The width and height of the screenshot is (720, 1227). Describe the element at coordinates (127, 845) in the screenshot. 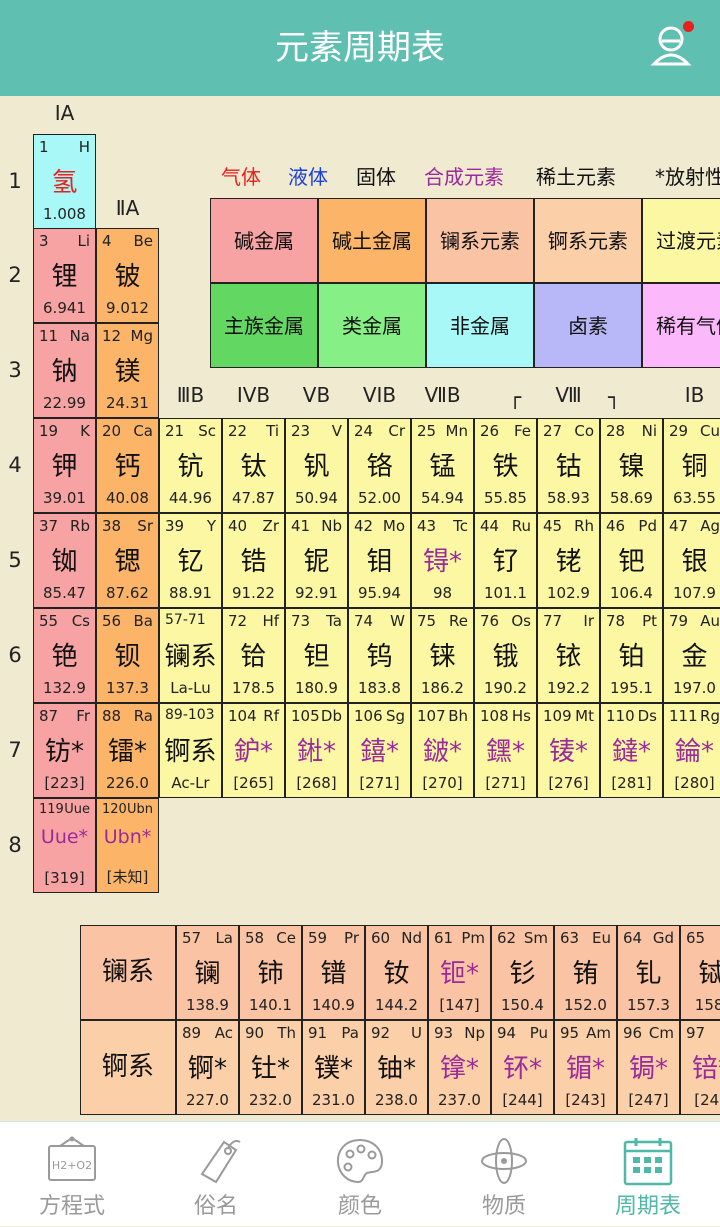

I see `element-cell: 120 Ubn Ubn* [未知]` at that location.